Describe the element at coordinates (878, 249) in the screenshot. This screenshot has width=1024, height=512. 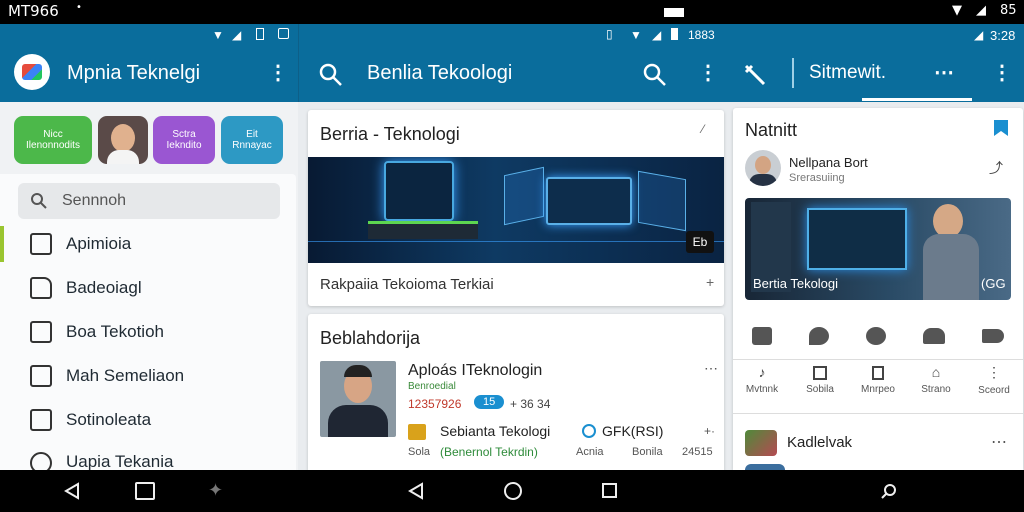
I see `feature-image: Bertia Tekologi (GG` at that location.